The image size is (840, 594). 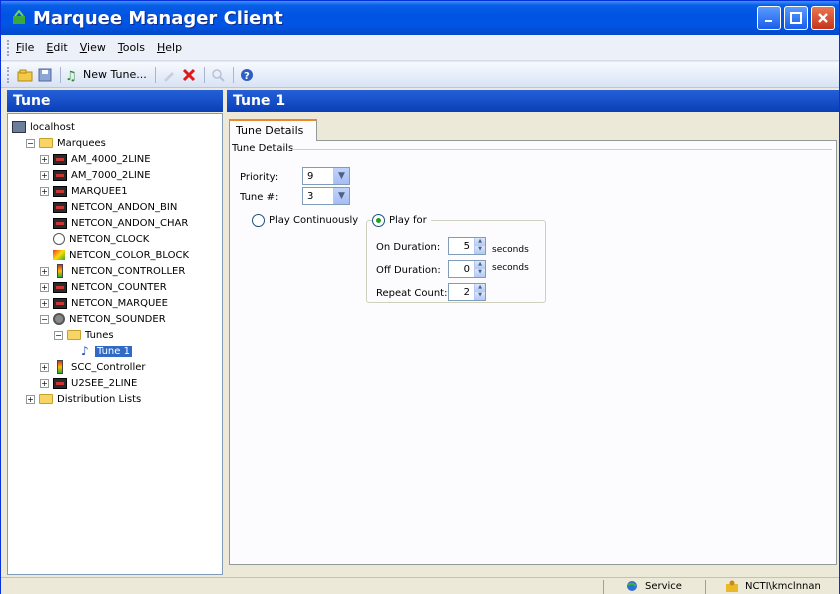 I want to click on off-duration-spinner: 0 ▲ ▼, so click(x=467, y=269).